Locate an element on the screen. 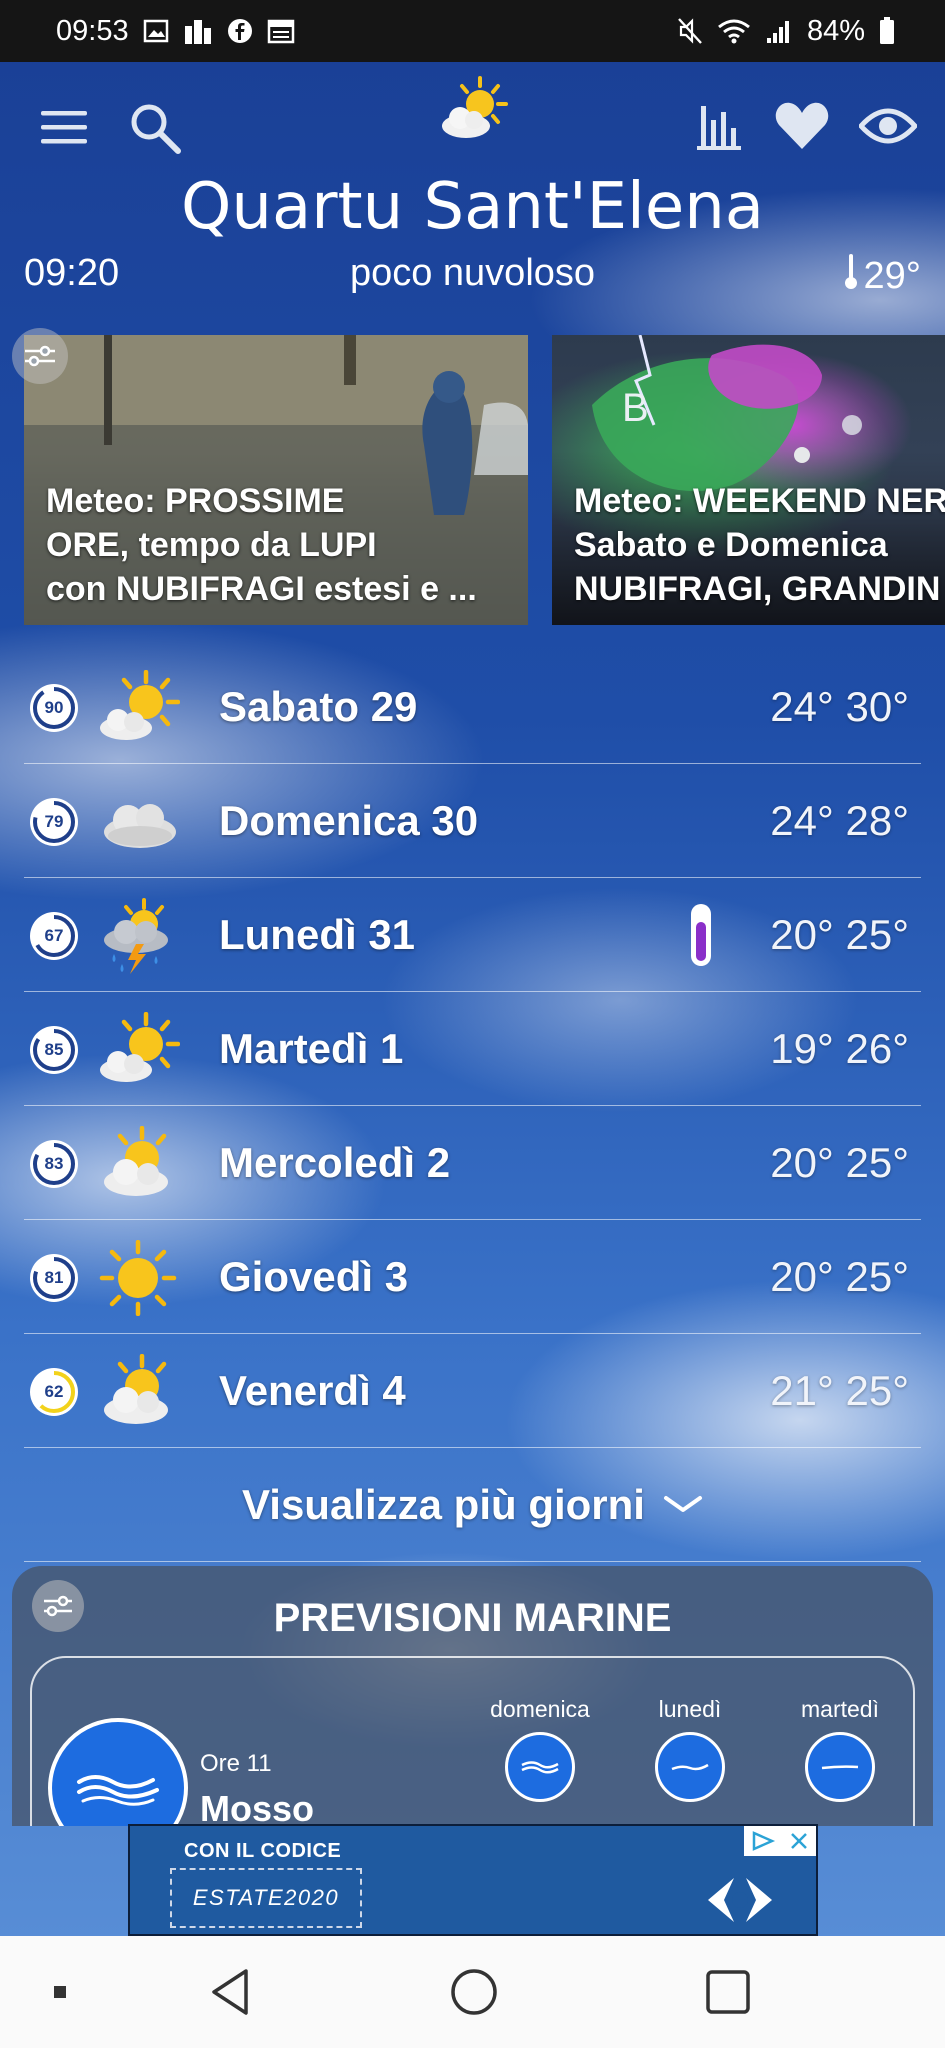  reliability-score-badge: 83 is located at coordinates (54, 1164).